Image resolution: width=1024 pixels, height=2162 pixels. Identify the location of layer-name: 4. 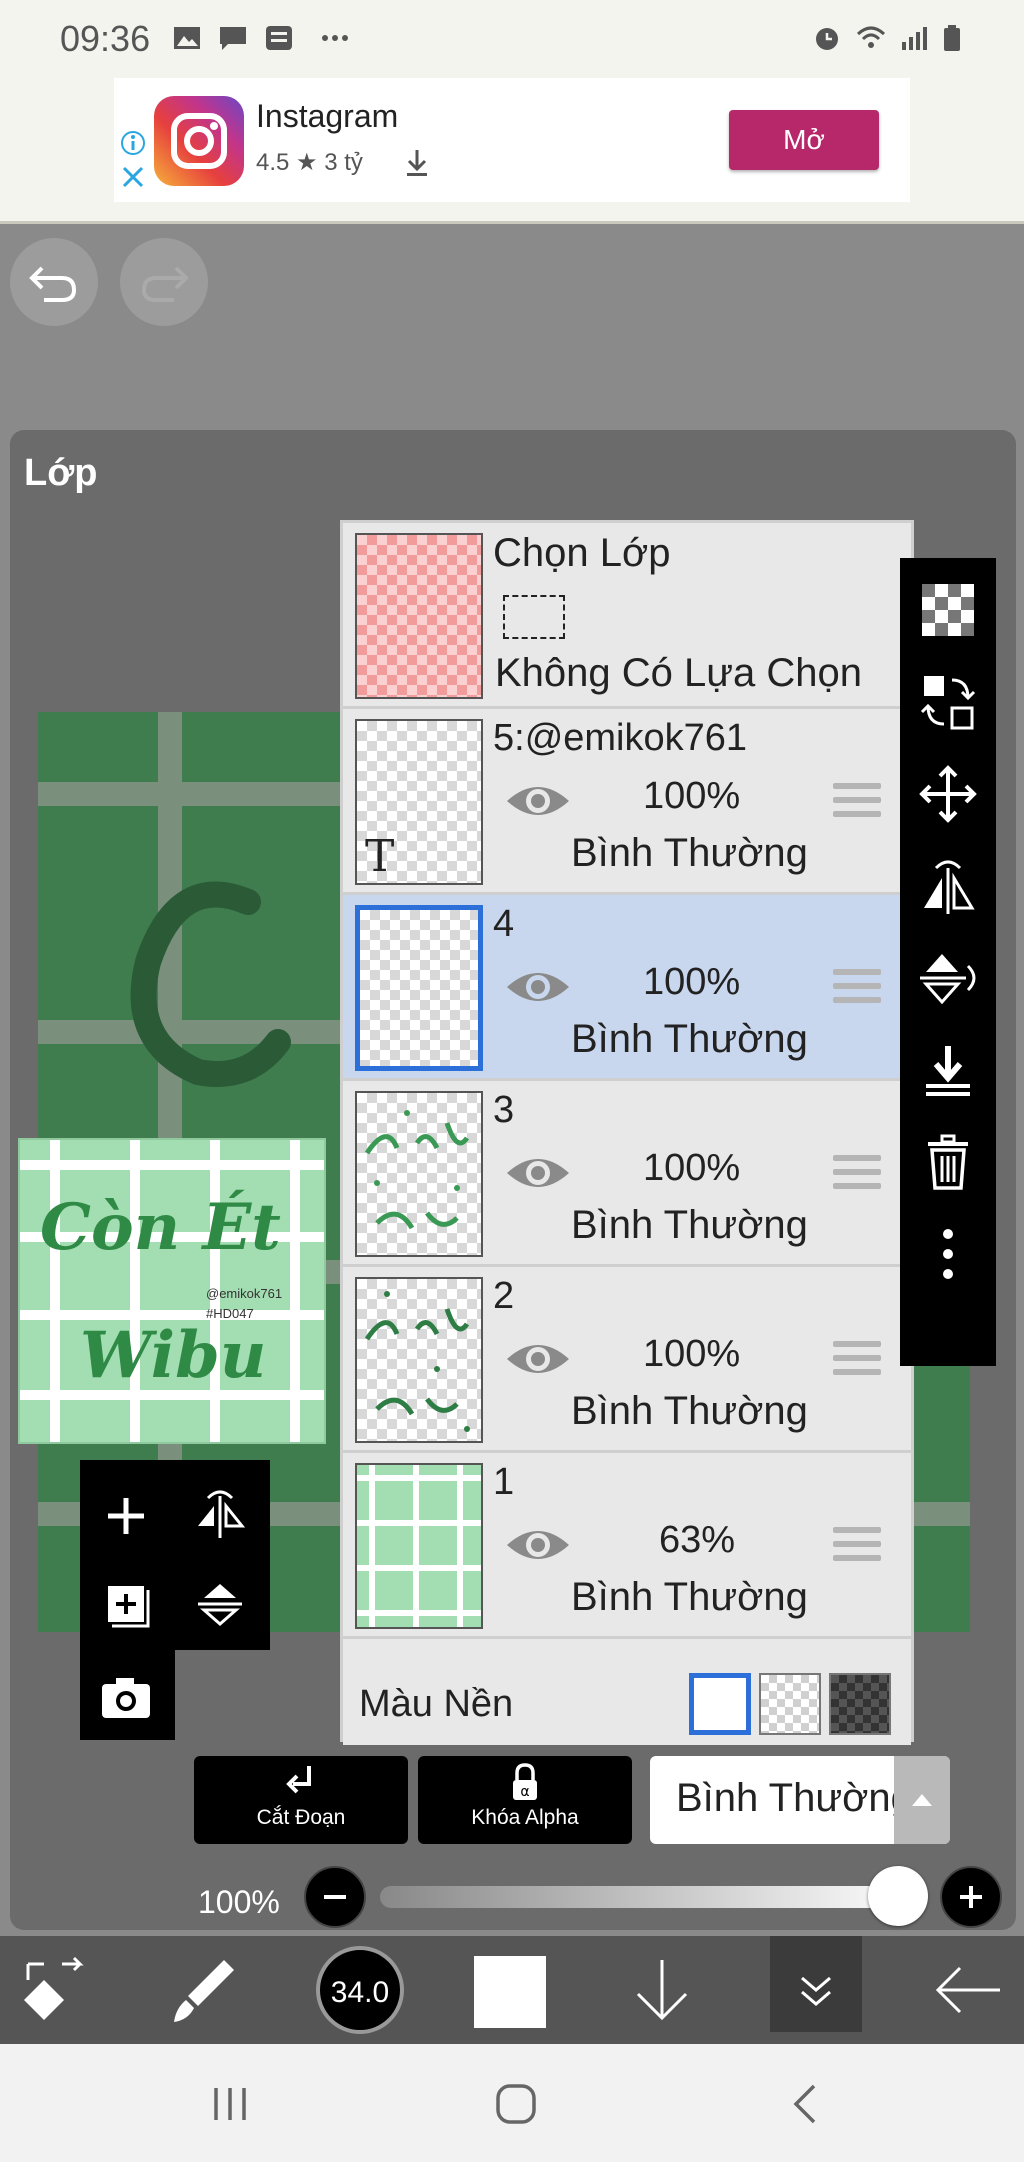
(504, 924).